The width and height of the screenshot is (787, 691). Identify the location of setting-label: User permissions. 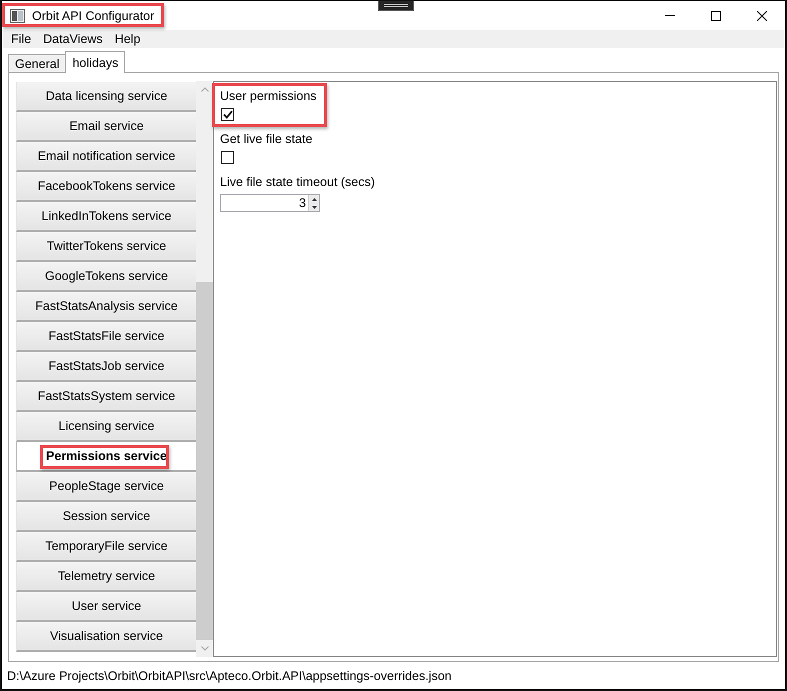
(268, 96).